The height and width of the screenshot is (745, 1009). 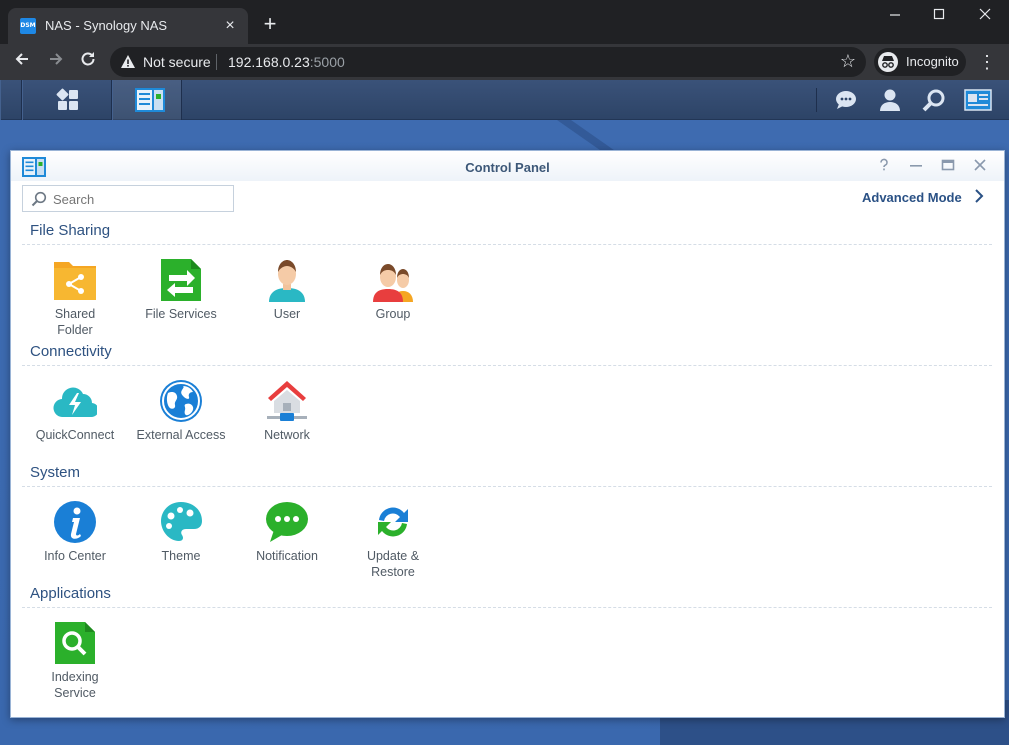 What do you see at coordinates (848, 61) in the screenshot?
I see `bookmark-star-icon: ☆` at bounding box center [848, 61].